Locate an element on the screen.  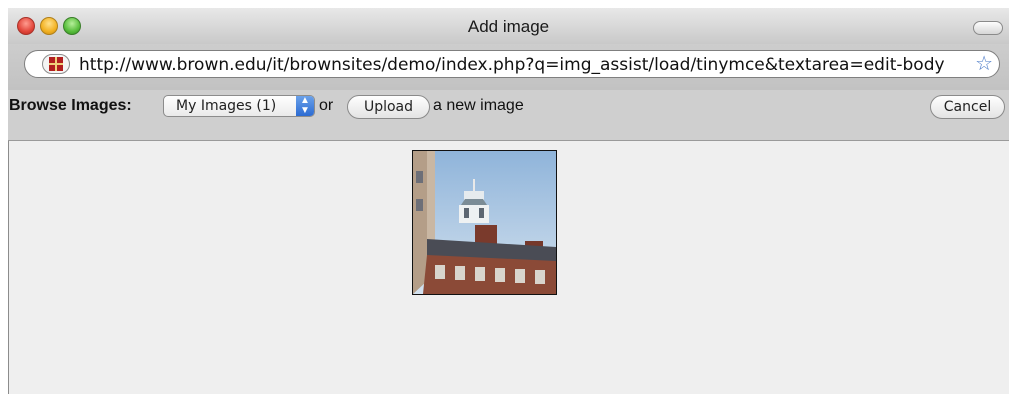
select-arrows-icon: ▲ ▼ is located at coordinates (305, 106).